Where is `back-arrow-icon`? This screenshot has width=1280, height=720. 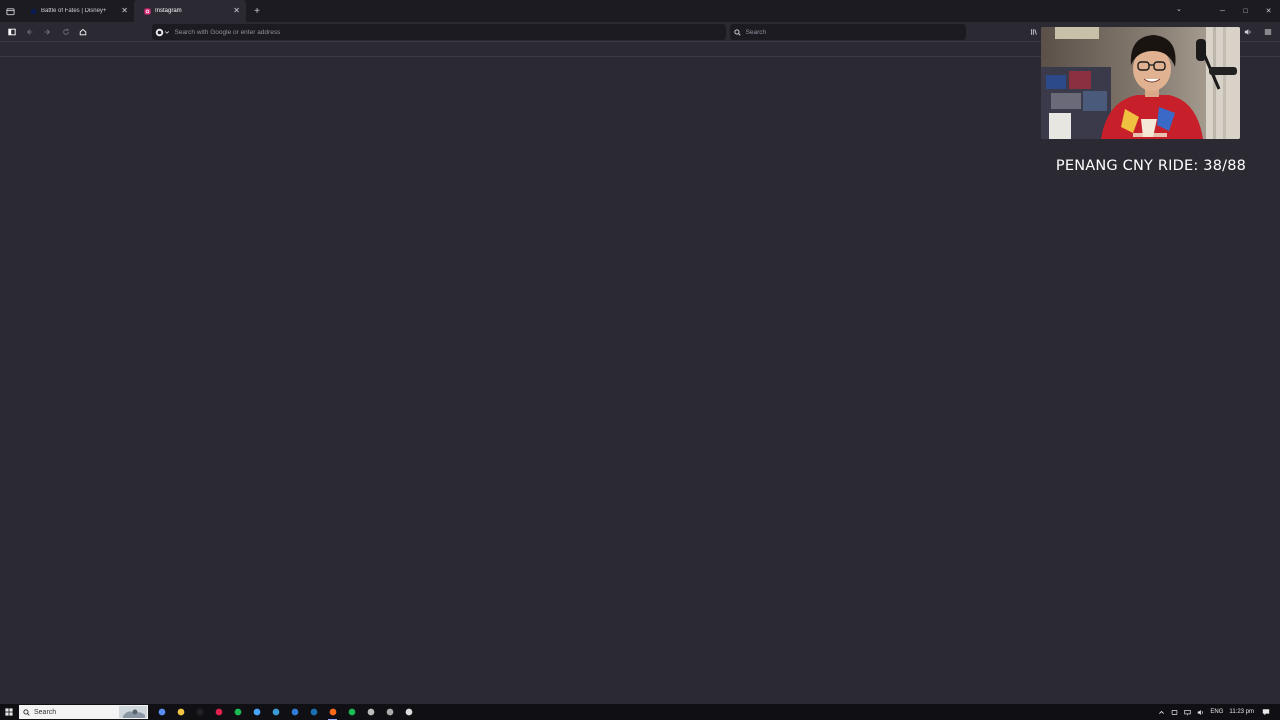
back-arrow-icon is located at coordinates (29, 32).